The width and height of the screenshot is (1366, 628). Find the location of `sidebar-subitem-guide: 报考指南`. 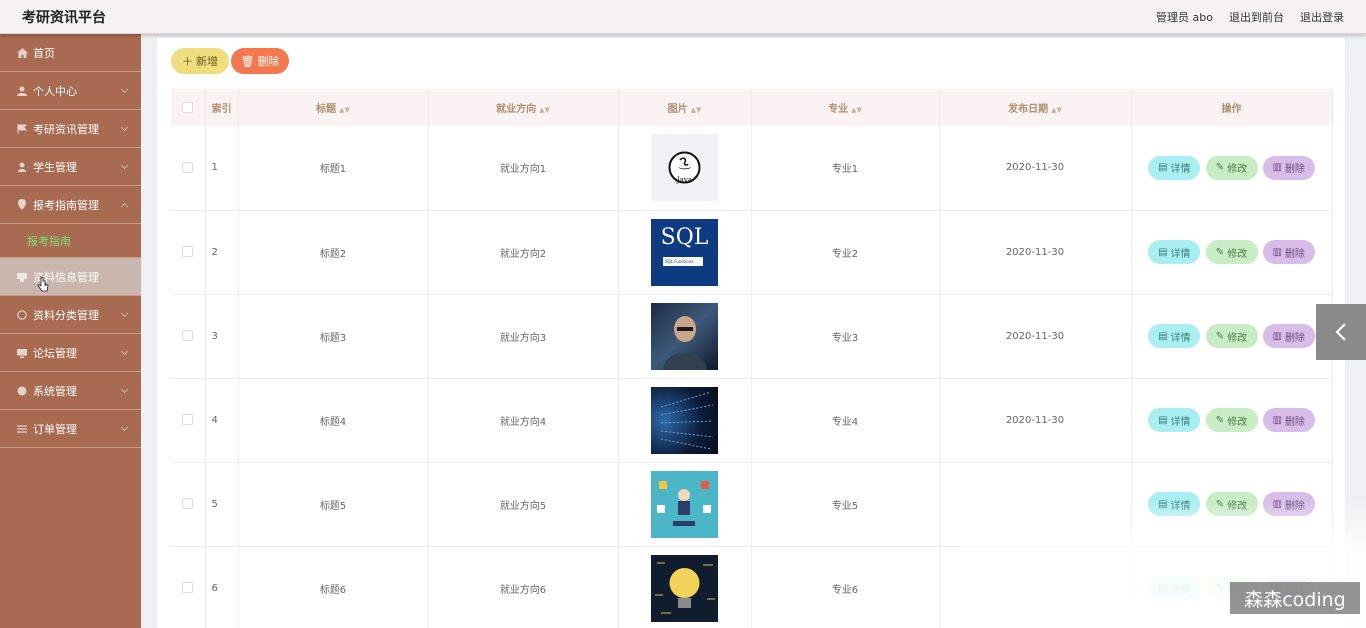

sidebar-subitem-guide: 报考指南 is located at coordinates (70, 241).